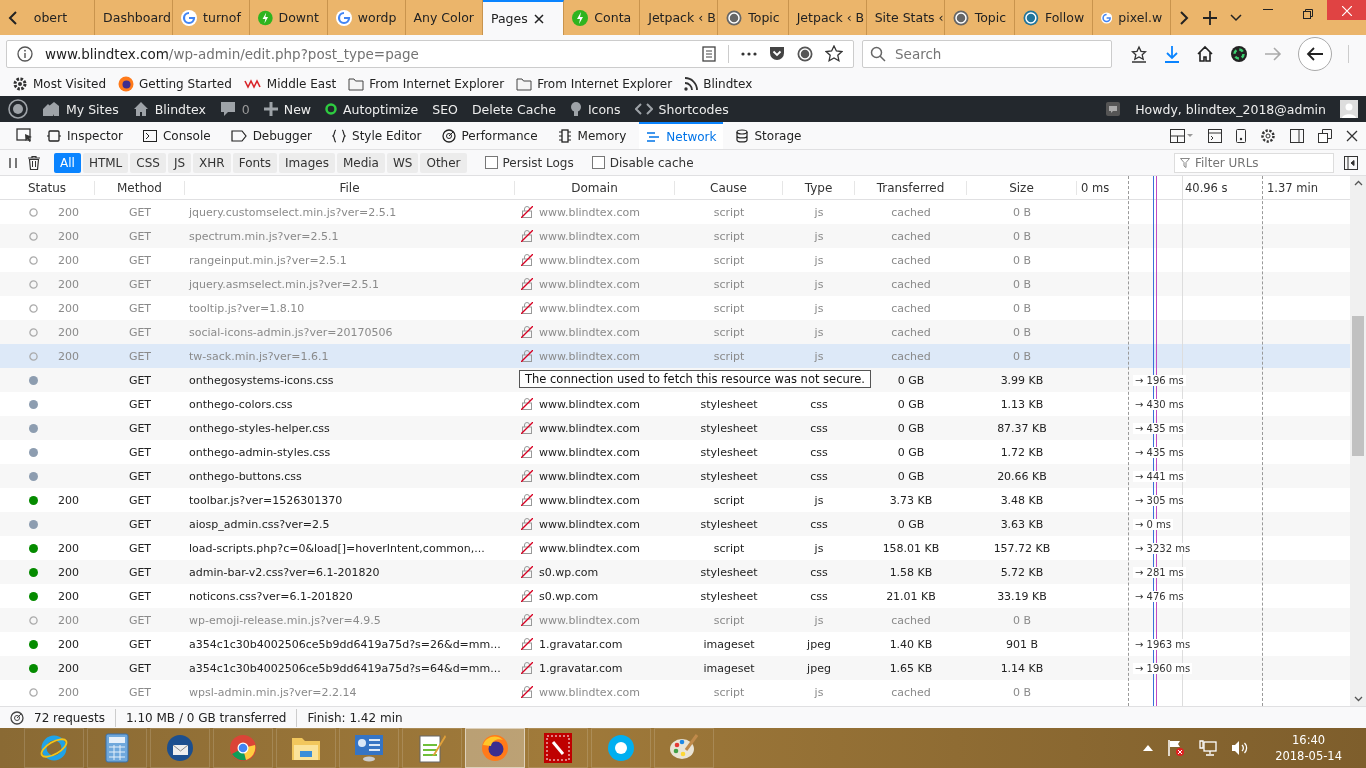 The width and height of the screenshot is (1366, 768). I want to click on layout-icon, so click(1182, 135).